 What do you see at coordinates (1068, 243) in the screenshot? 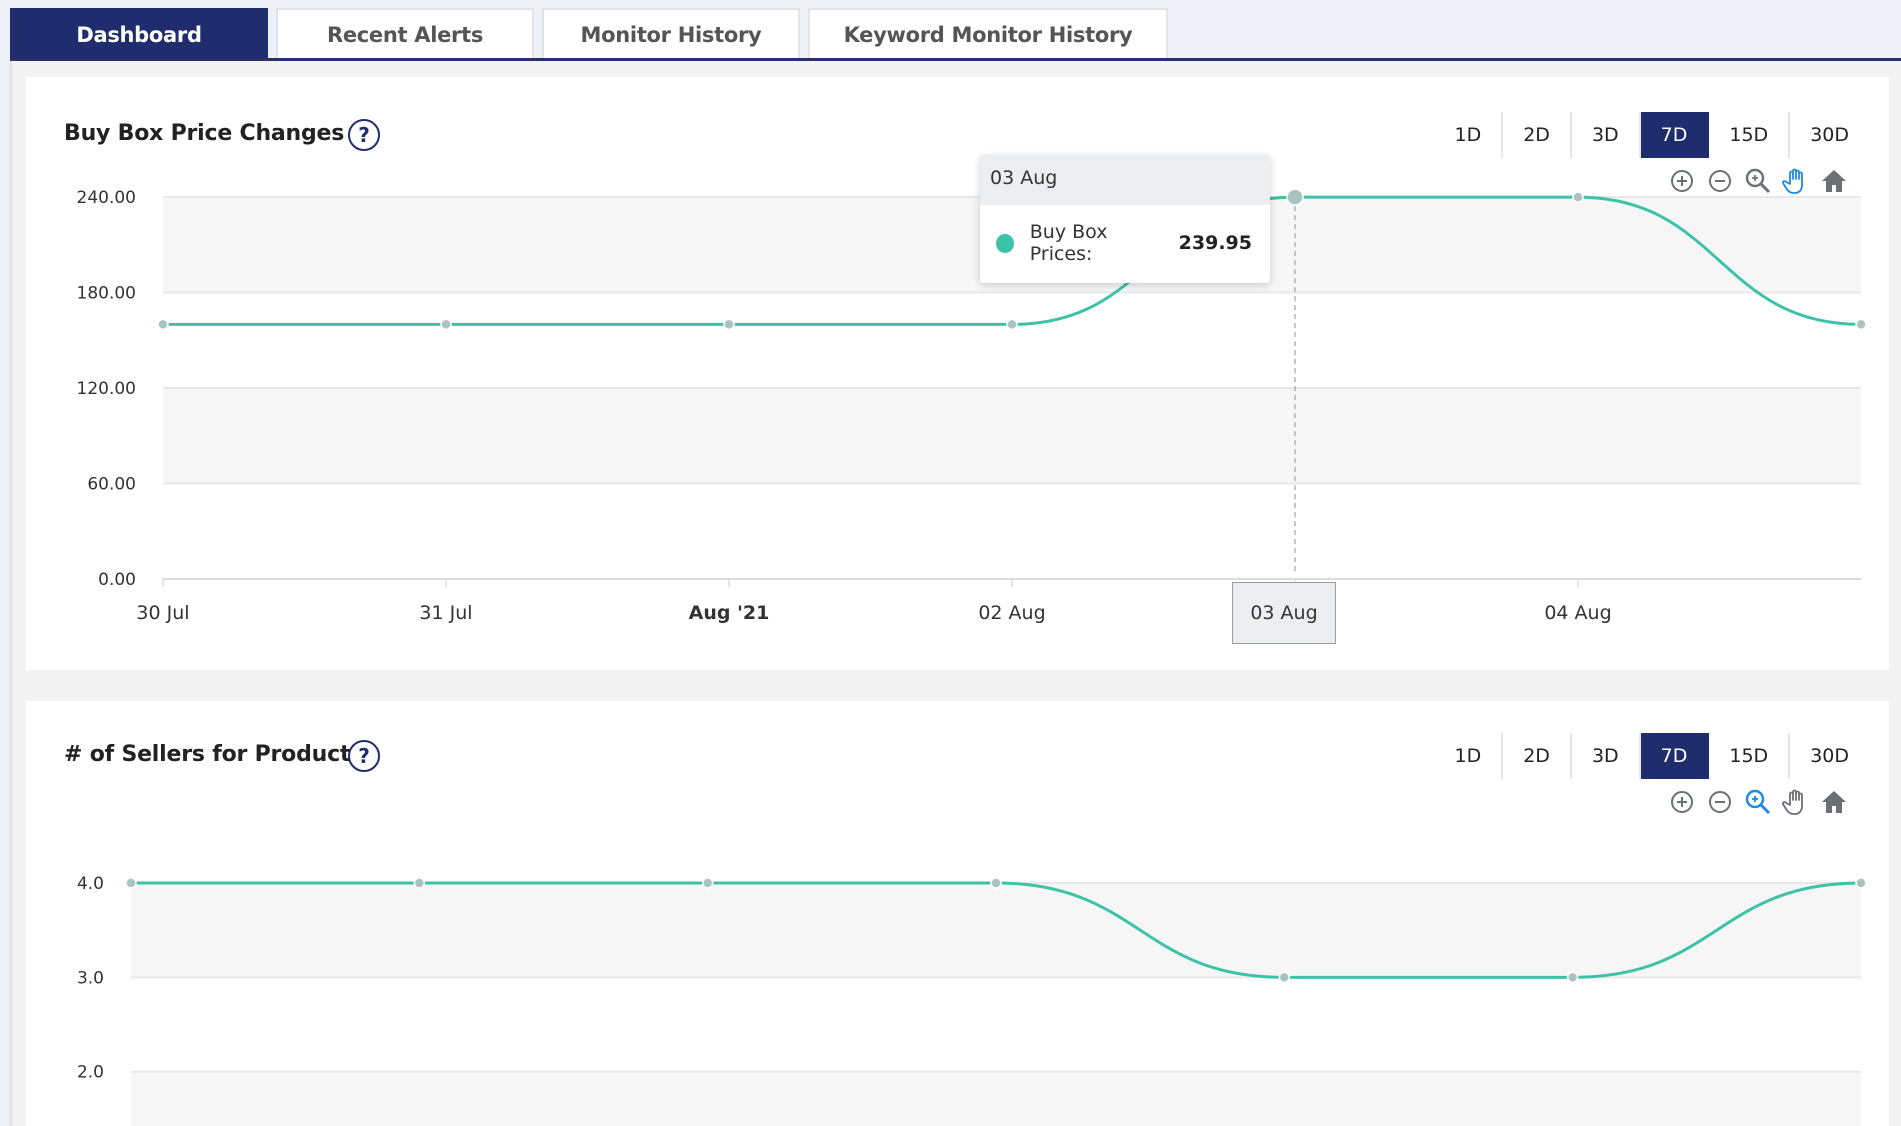
I see `tooltip-series-label: Buy Box Prices:` at bounding box center [1068, 243].